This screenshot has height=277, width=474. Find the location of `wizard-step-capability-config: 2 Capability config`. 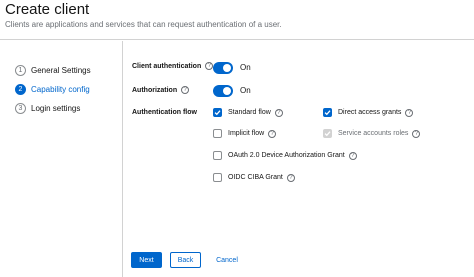

wizard-step-capability-config: 2 Capability config is located at coordinates (70, 89).